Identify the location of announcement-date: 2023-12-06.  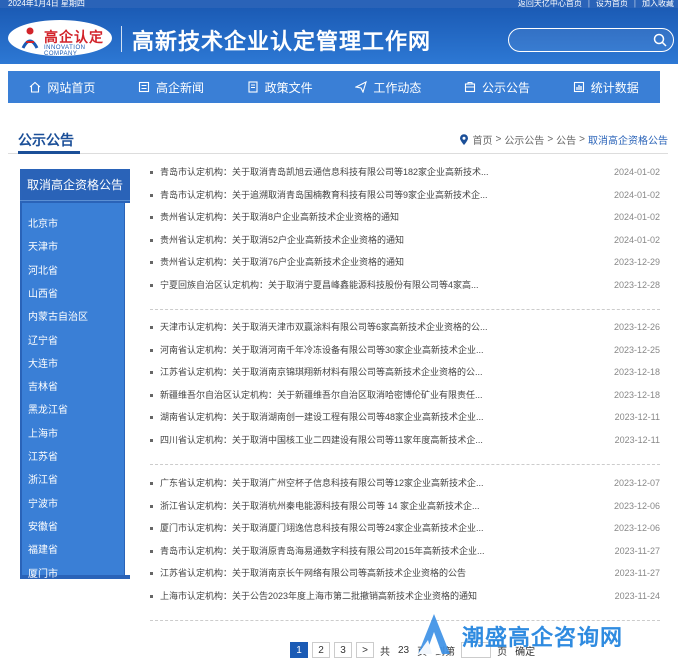
(636, 505).